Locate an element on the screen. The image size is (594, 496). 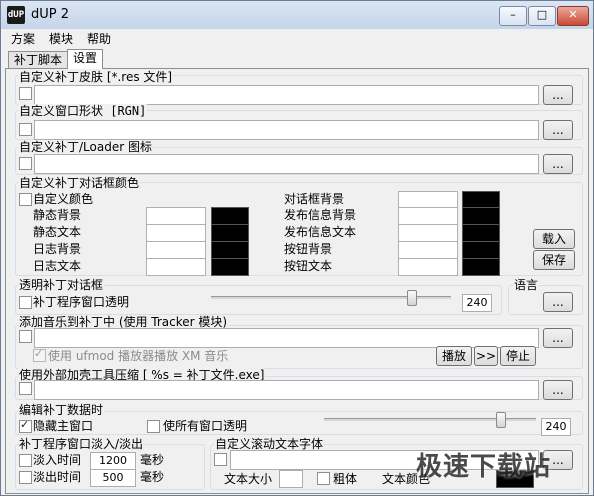
transparent-checkbox is located at coordinates (25, 302).